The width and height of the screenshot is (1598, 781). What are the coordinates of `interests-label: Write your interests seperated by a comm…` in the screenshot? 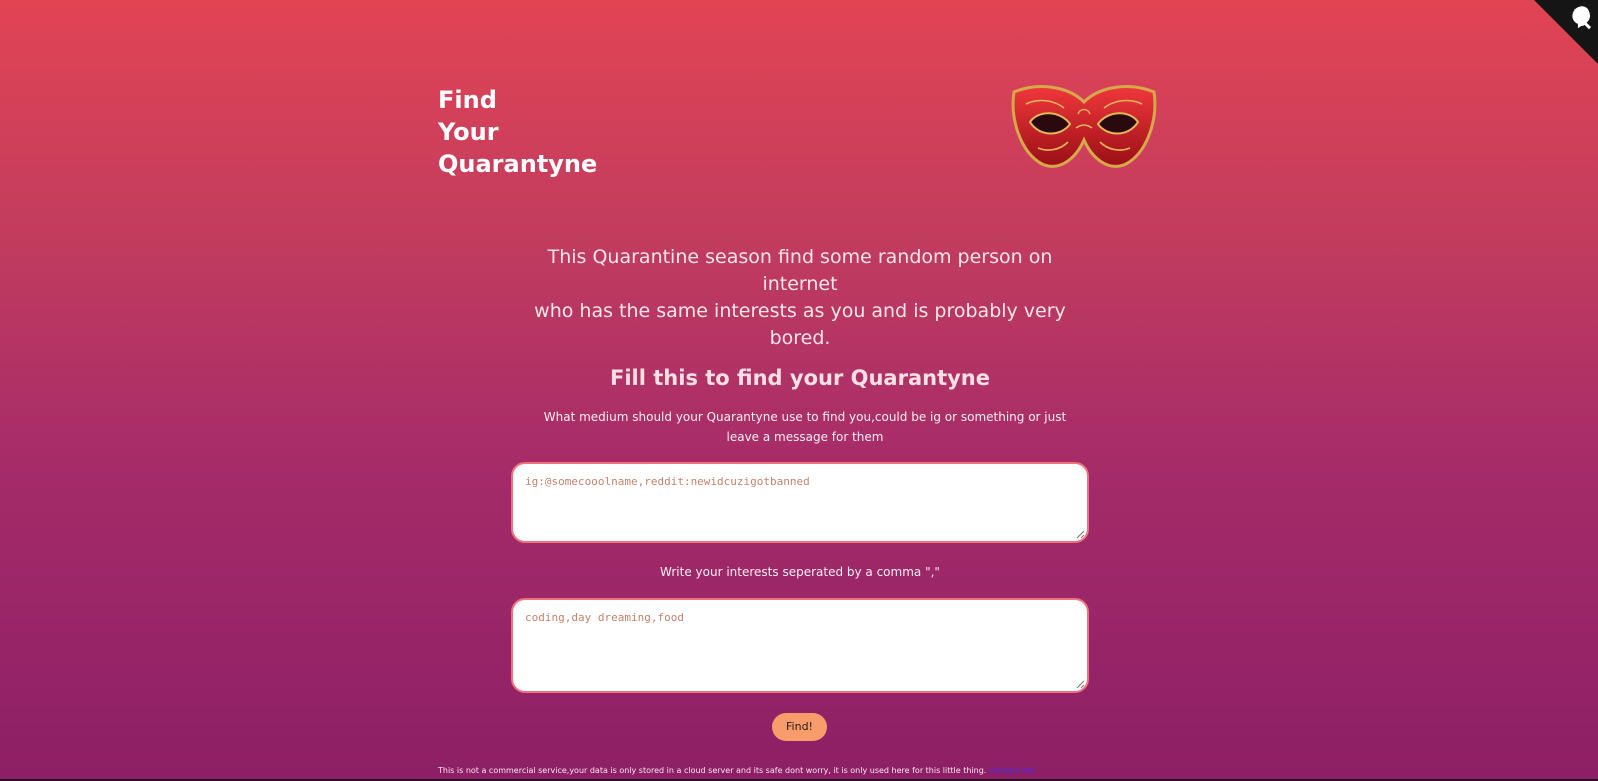 It's located at (800, 572).